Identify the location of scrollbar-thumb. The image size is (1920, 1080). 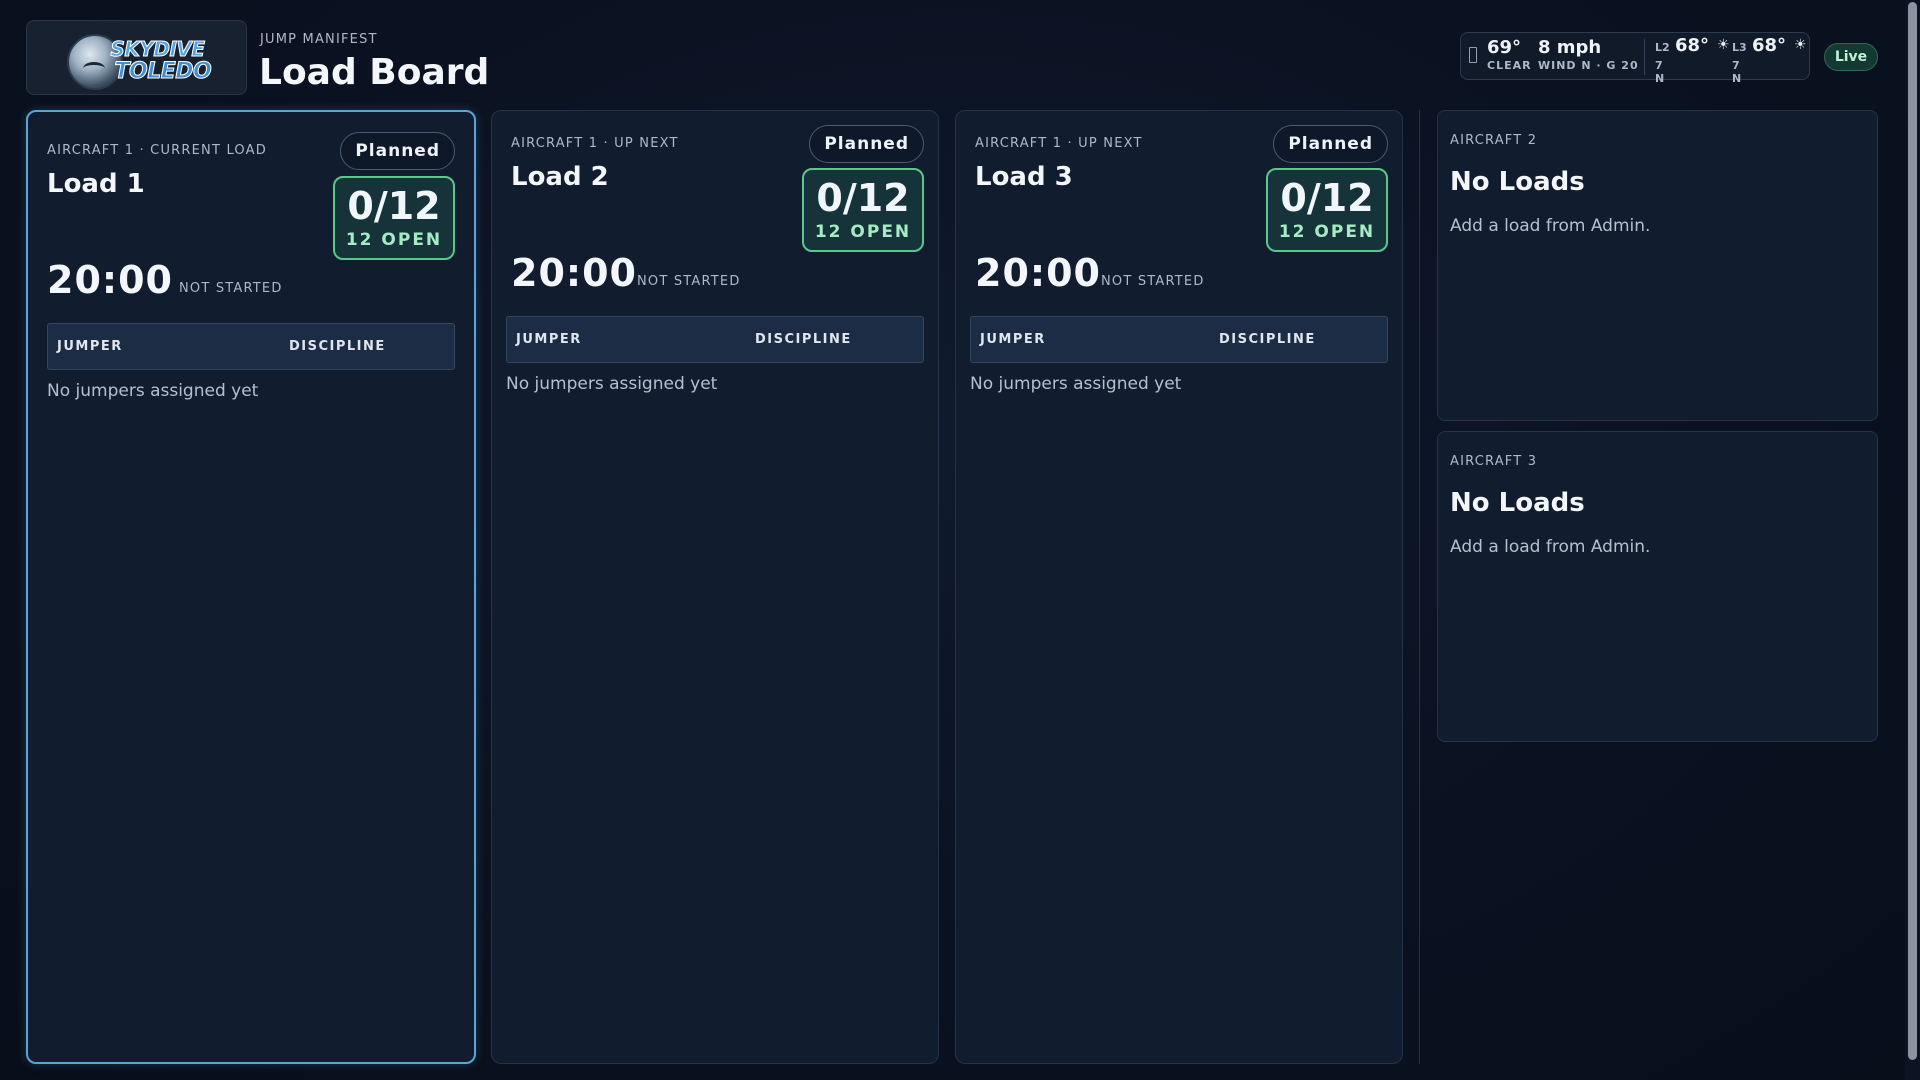
(1912, 531).